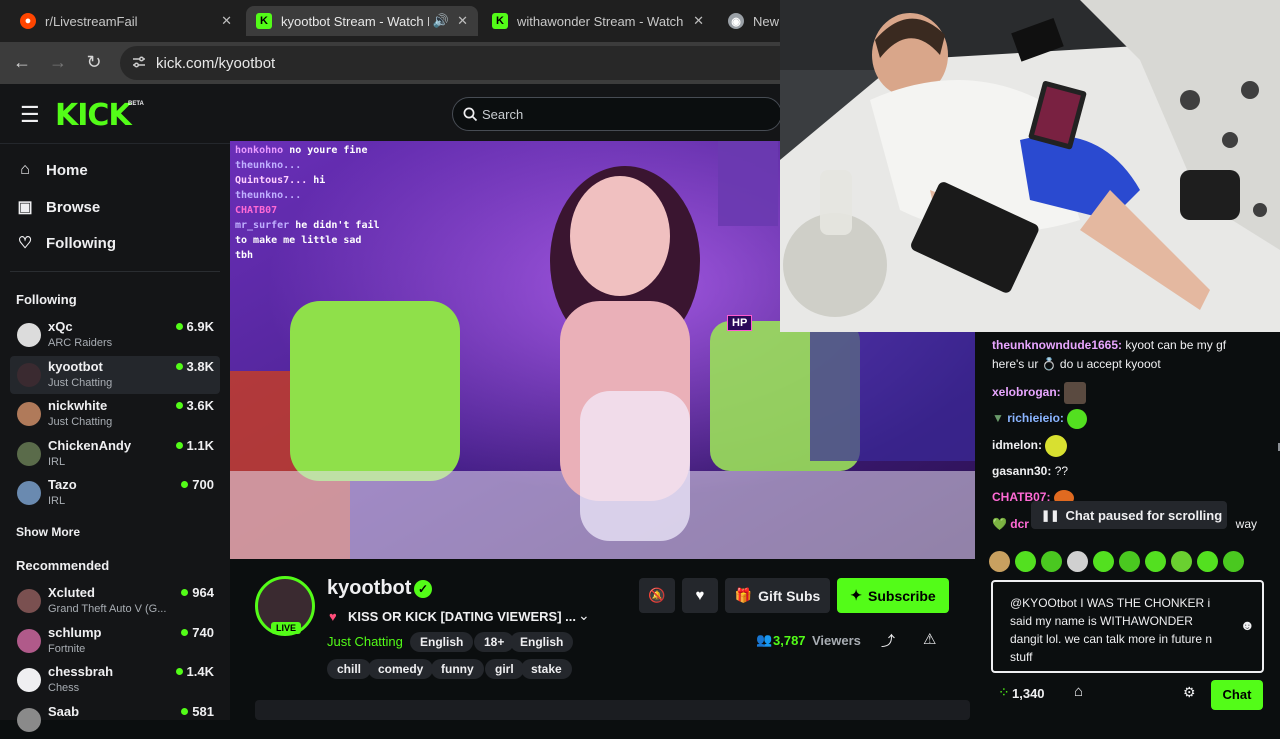 The height and width of the screenshot is (739, 1280). I want to click on badge-icon: 💚, so click(999, 524).